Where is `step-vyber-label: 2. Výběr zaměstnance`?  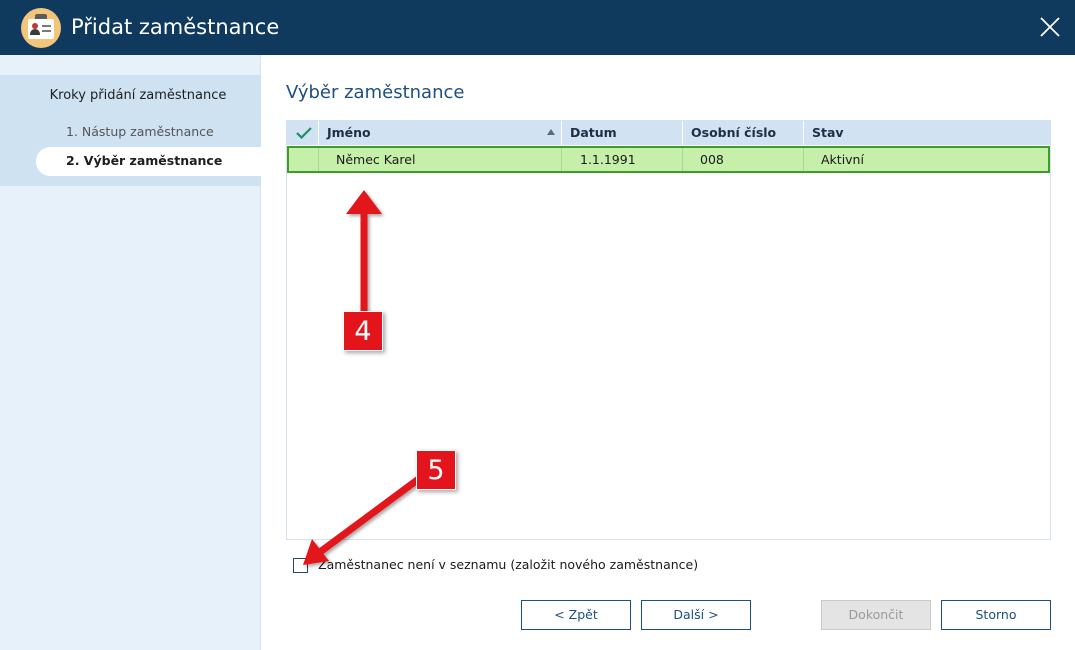
step-vyber-label: 2. Výběr zaměstnance is located at coordinates (144, 160).